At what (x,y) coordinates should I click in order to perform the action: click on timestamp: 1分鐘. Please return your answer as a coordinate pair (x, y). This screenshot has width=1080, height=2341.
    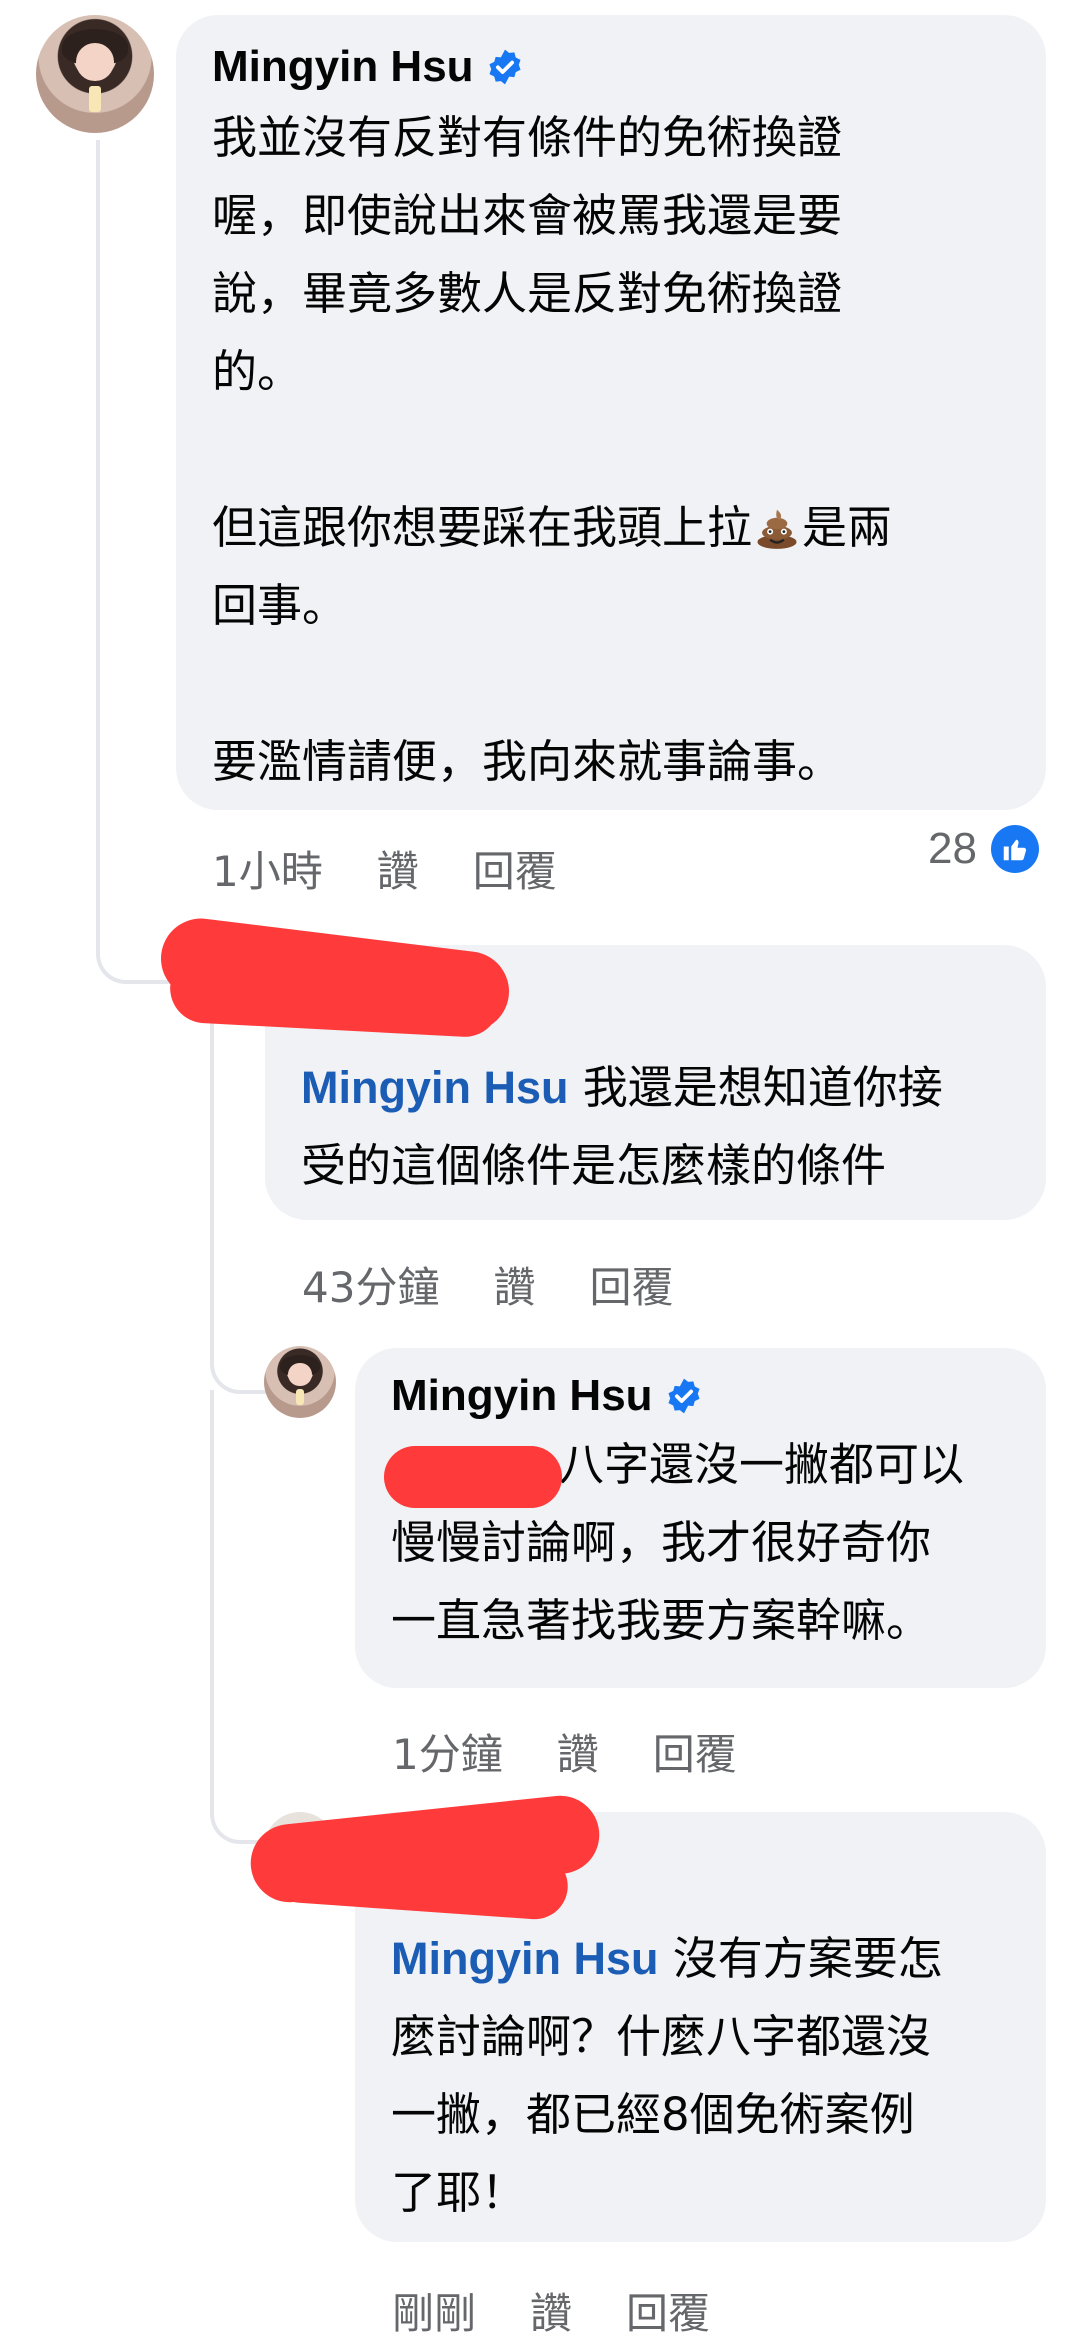
    Looking at the image, I should click on (447, 1751).